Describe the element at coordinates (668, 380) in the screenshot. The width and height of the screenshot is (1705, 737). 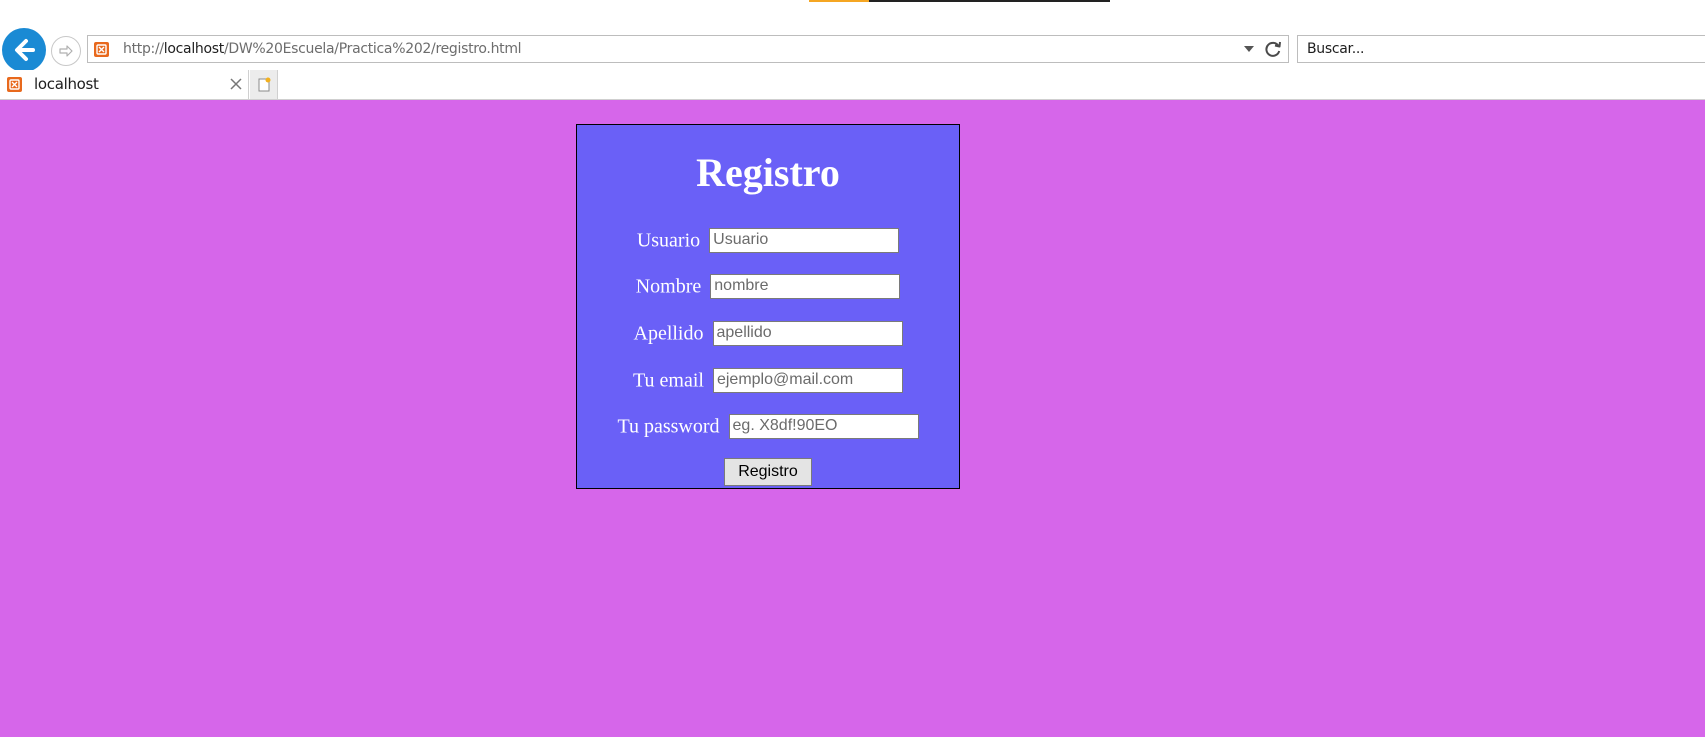
I see `email-label: Tu email` at that location.